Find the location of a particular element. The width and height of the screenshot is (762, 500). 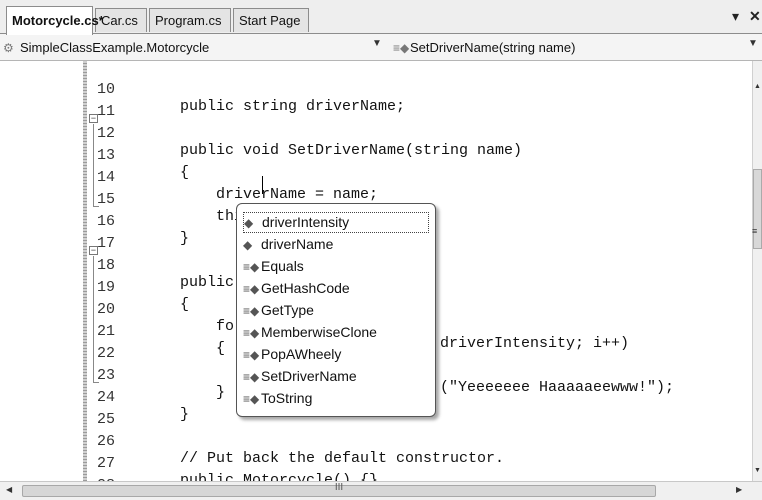

line-number: 13 is located at coordinates (106, 155).